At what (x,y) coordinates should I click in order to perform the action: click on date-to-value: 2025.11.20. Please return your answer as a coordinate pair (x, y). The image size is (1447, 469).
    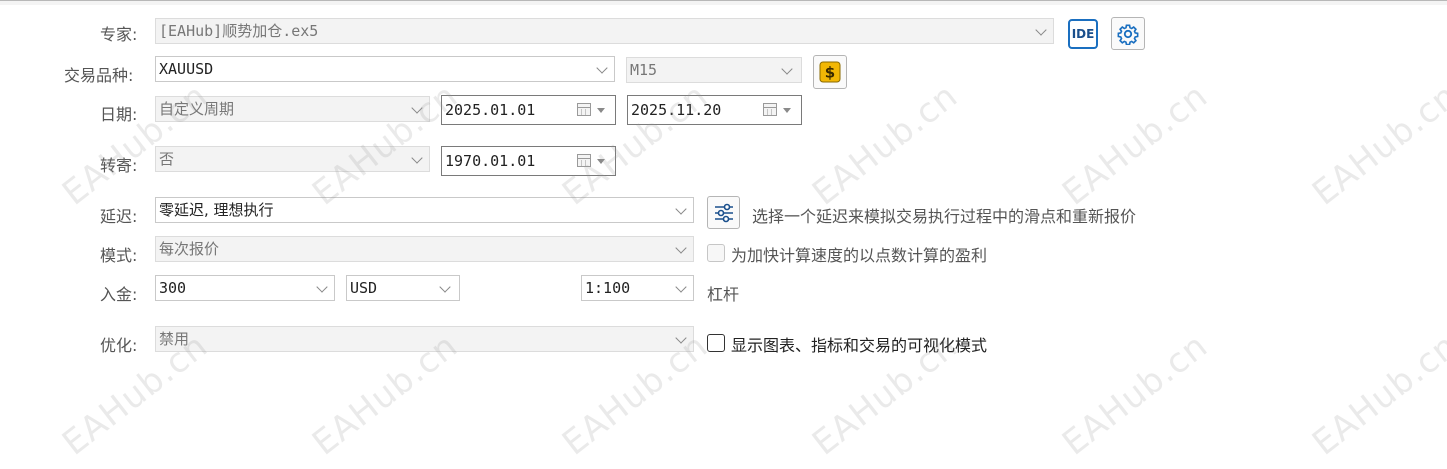
    Looking at the image, I should click on (676, 110).